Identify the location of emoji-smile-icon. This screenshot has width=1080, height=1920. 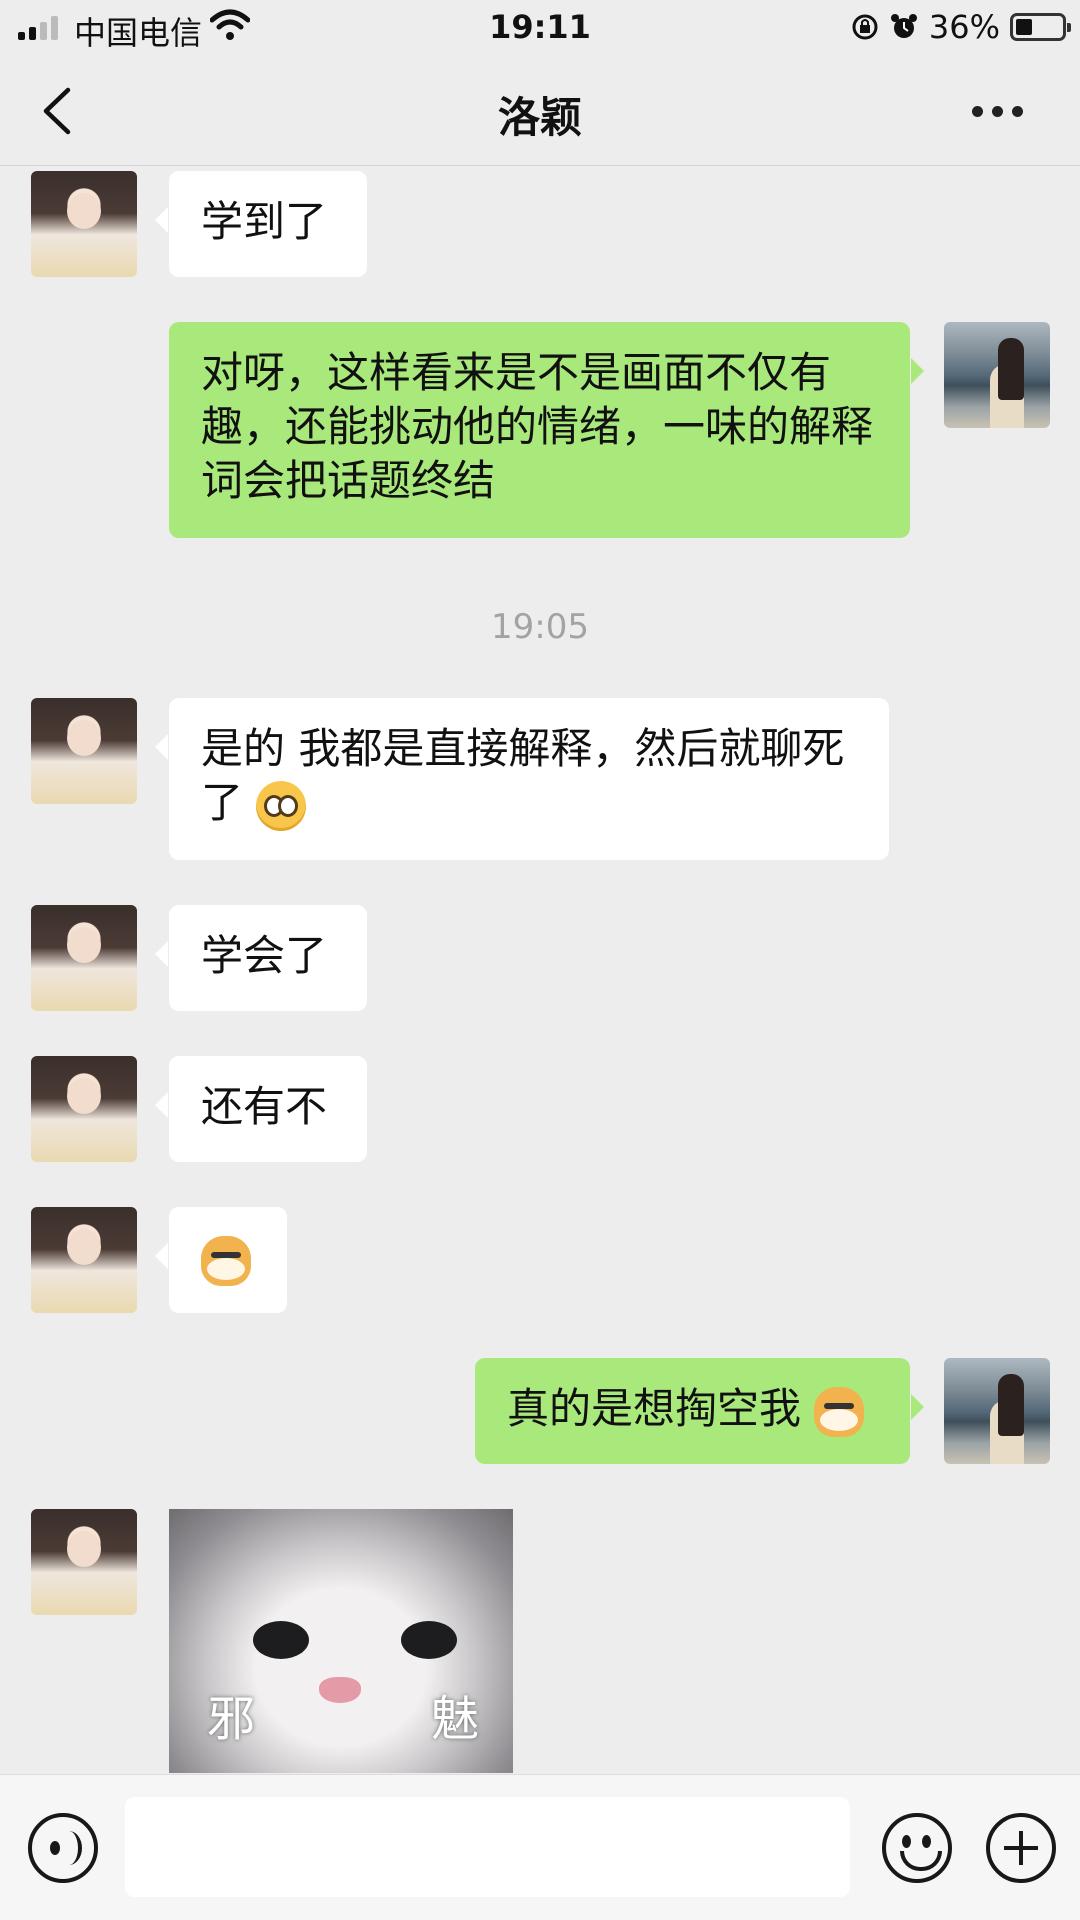
(917, 1848).